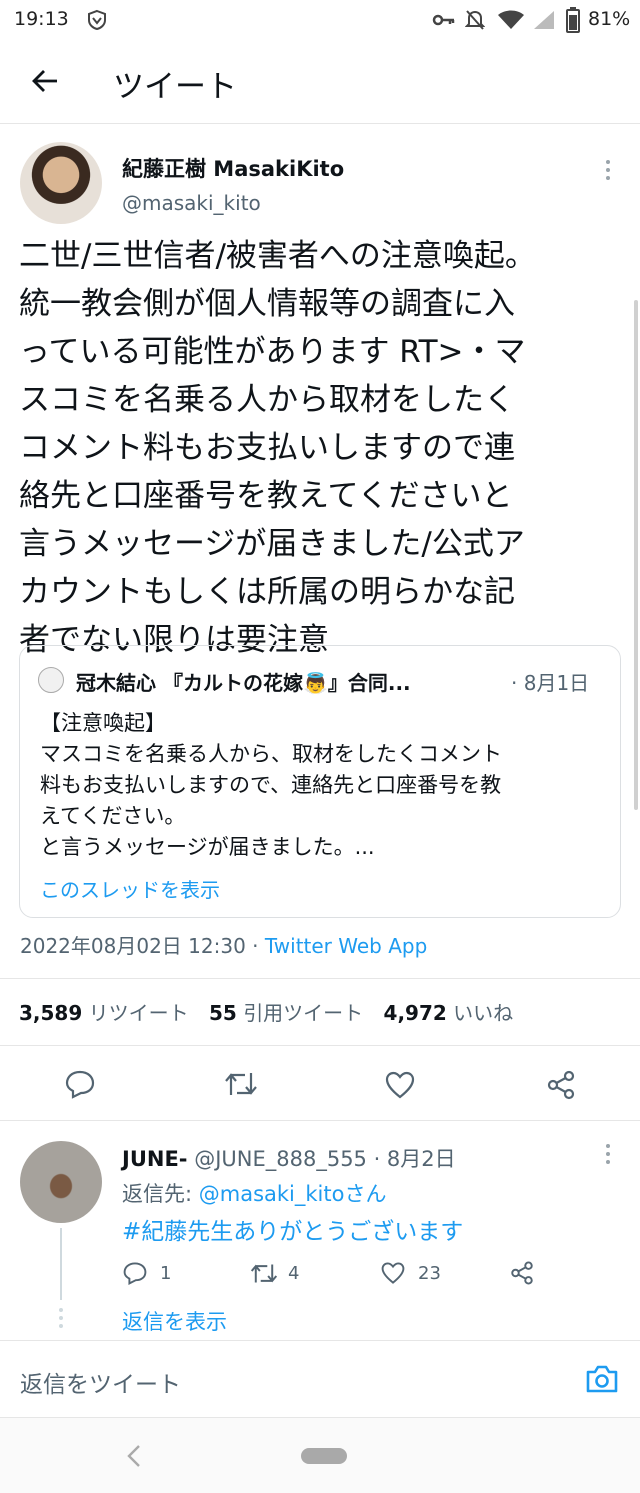  What do you see at coordinates (636, 555) in the screenshot?
I see `scrollbar` at bounding box center [636, 555].